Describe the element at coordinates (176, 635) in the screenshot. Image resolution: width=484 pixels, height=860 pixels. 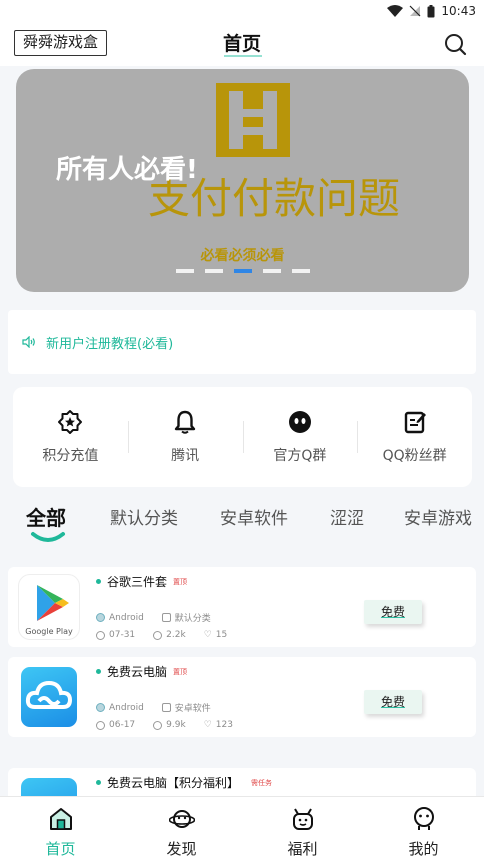
I see `game-downloads: 2.2k` at that location.